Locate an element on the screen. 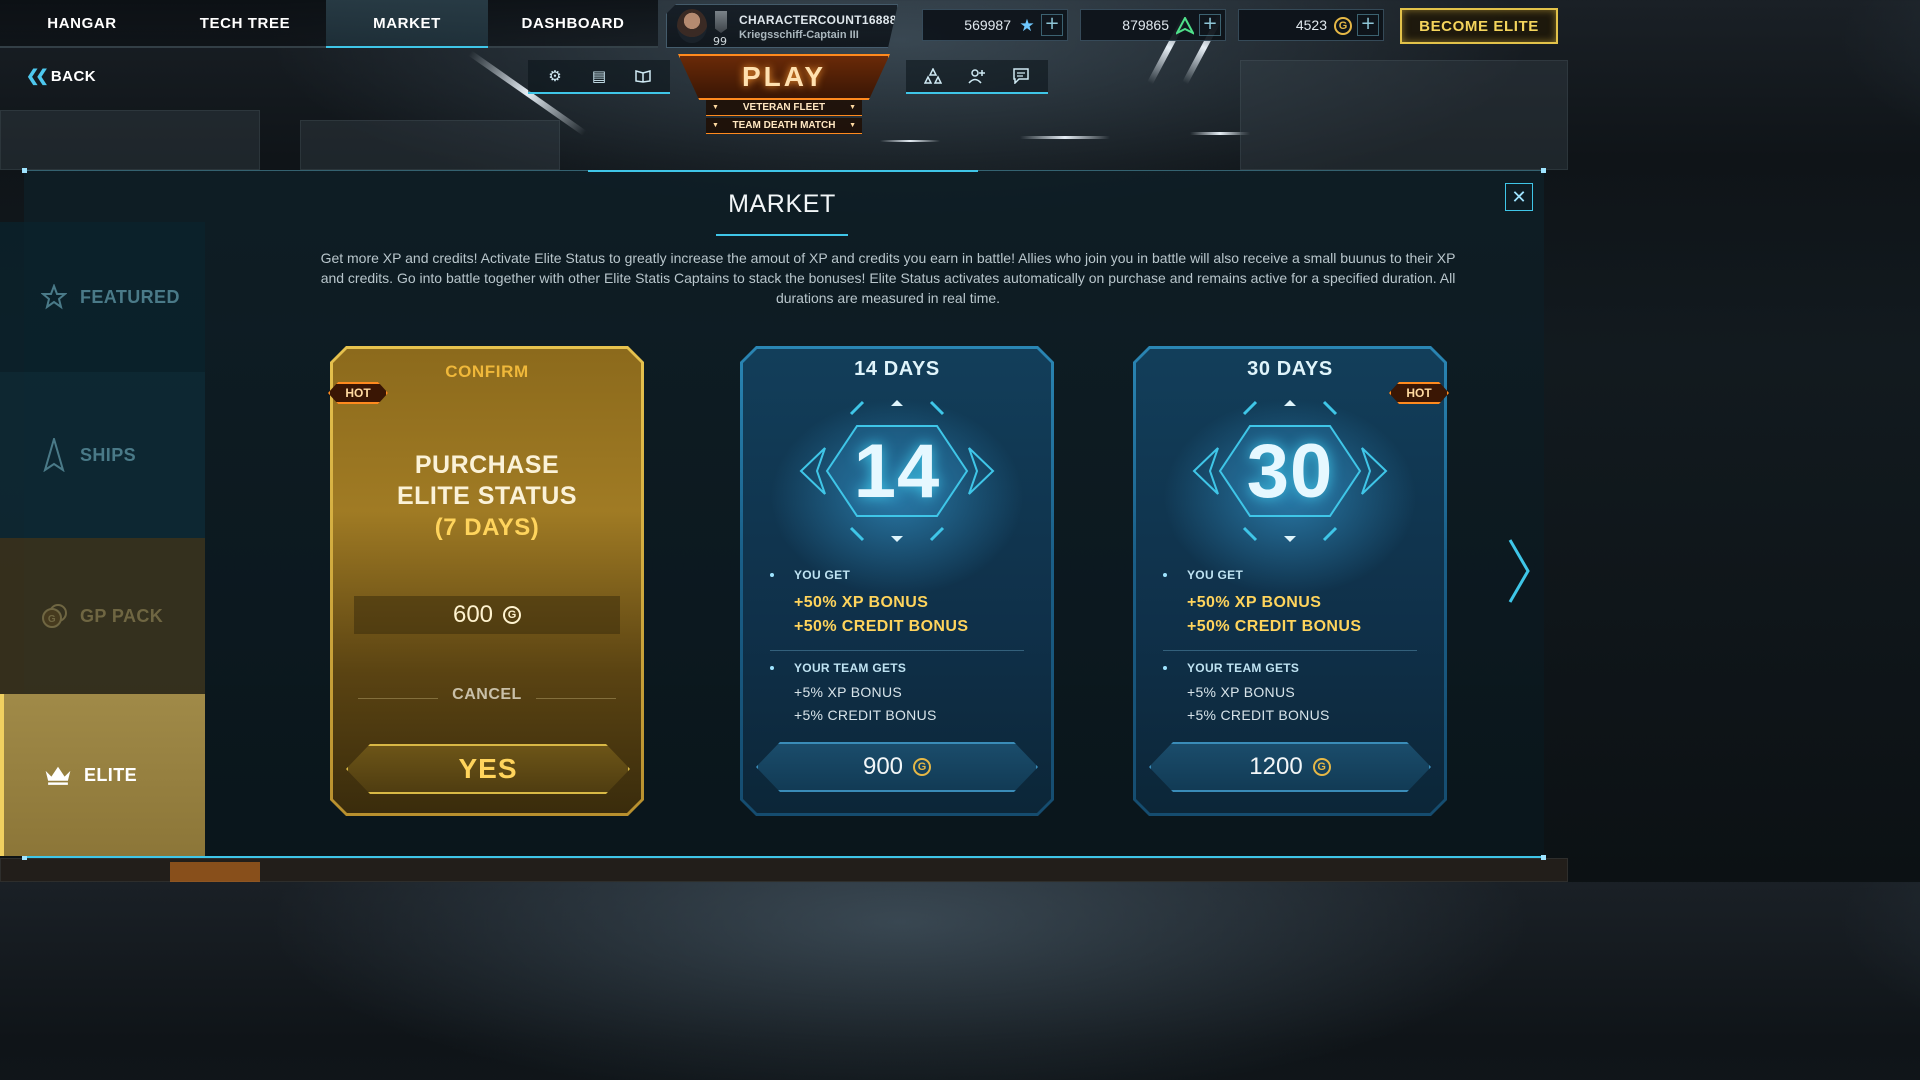 The height and width of the screenshot is (1080, 1920). add-xp-button: + is located at coordinates (1052, 25).